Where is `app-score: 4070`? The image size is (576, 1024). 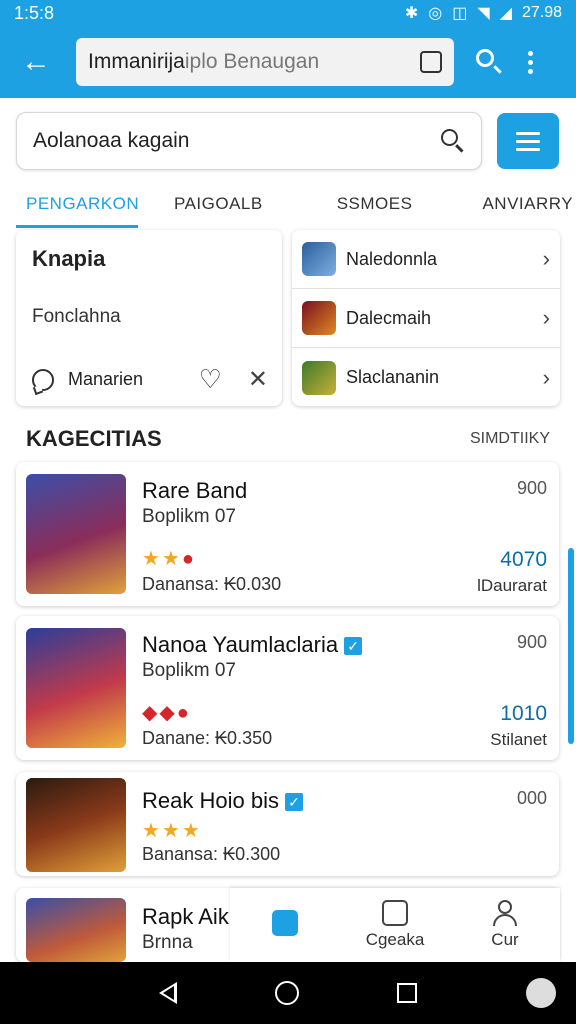 app-score: 4070 is located at coordinates (523, 559).